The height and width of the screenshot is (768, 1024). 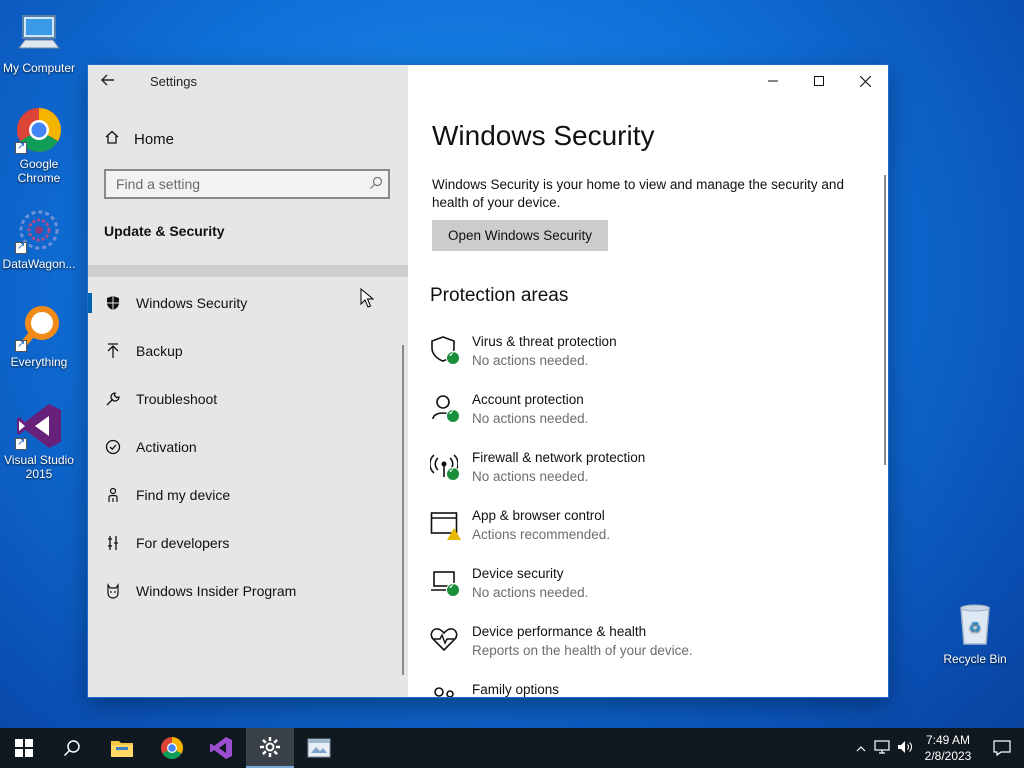 I want to click on open-windows-security-button: Open Windows Security, so click(x=520, y=235).